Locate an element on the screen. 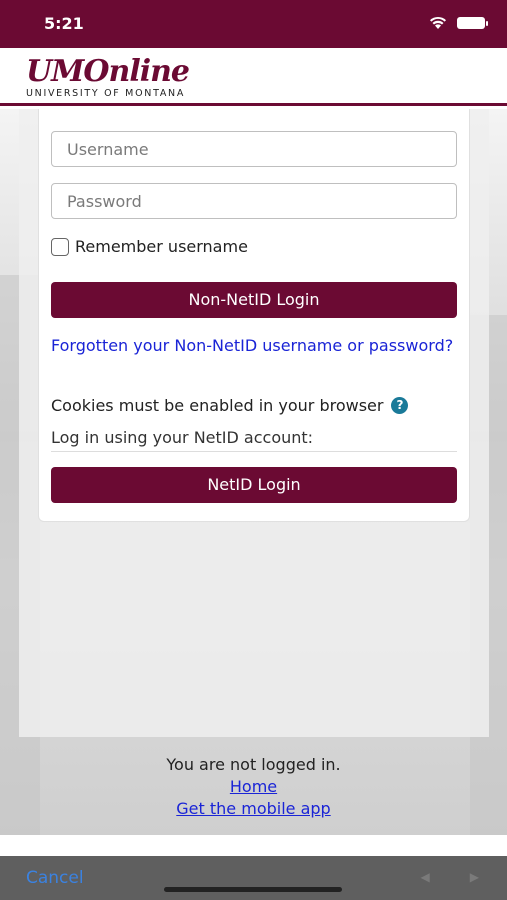 This screenshot has width=507, height=900. nav-arrows: ◀ ▶ is located at coordinates (450, 877).